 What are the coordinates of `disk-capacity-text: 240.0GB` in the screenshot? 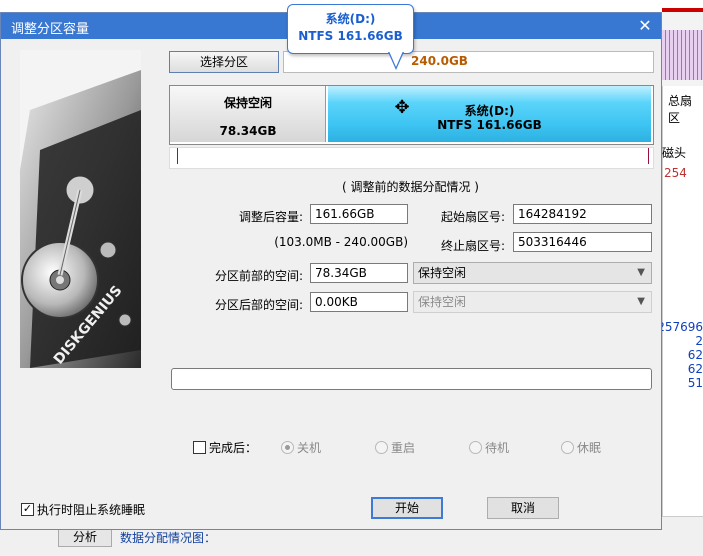 It's located at (439, 61).